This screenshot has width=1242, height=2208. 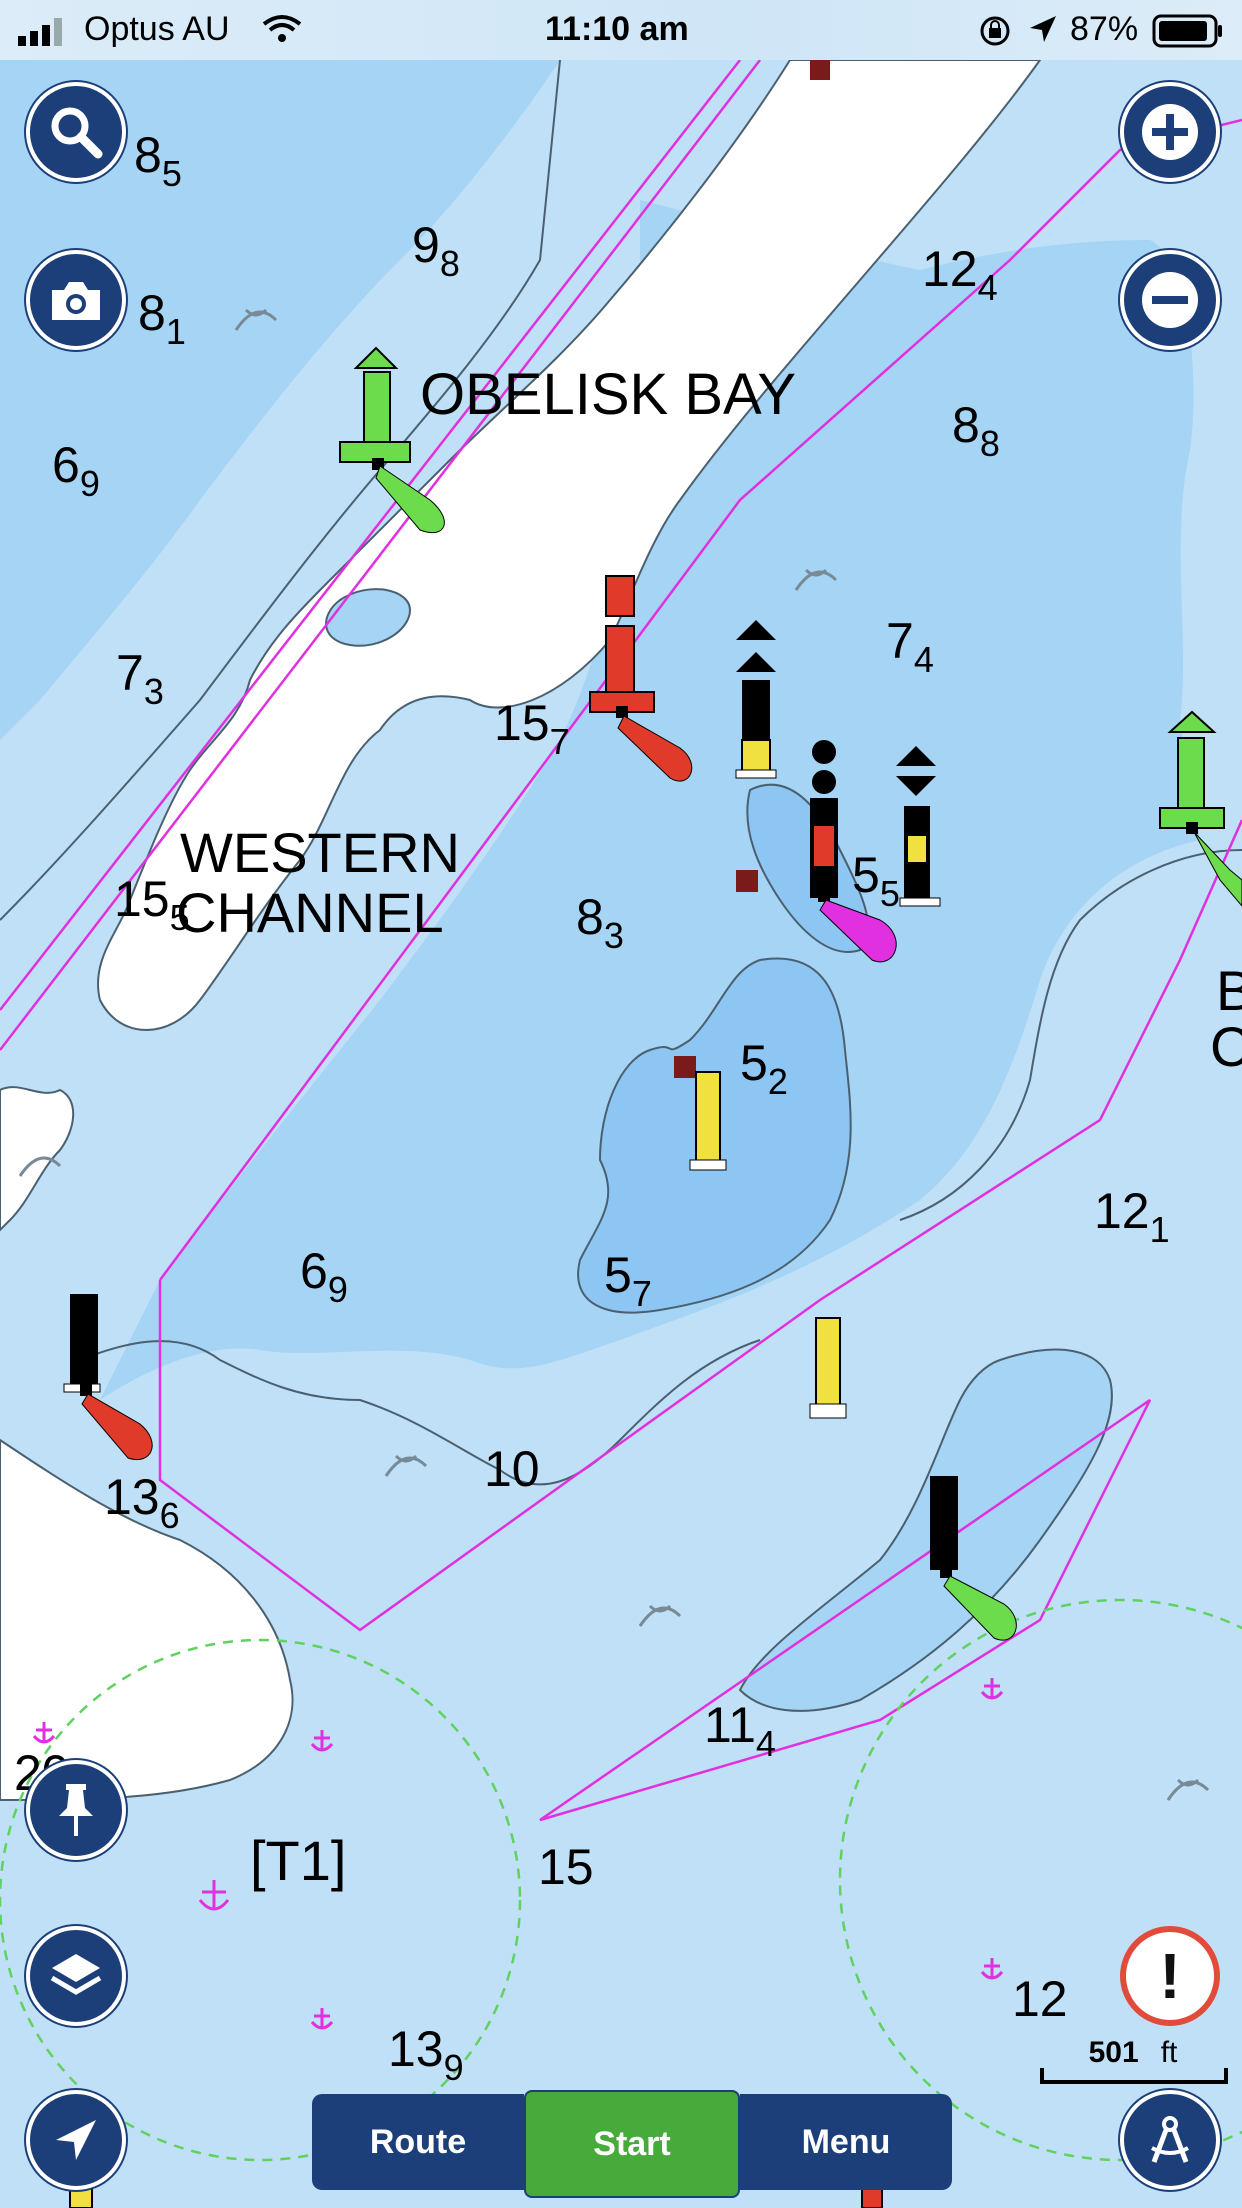 I want to click on place-label-western-line1: WESTERN, so click(x=320, y=852).